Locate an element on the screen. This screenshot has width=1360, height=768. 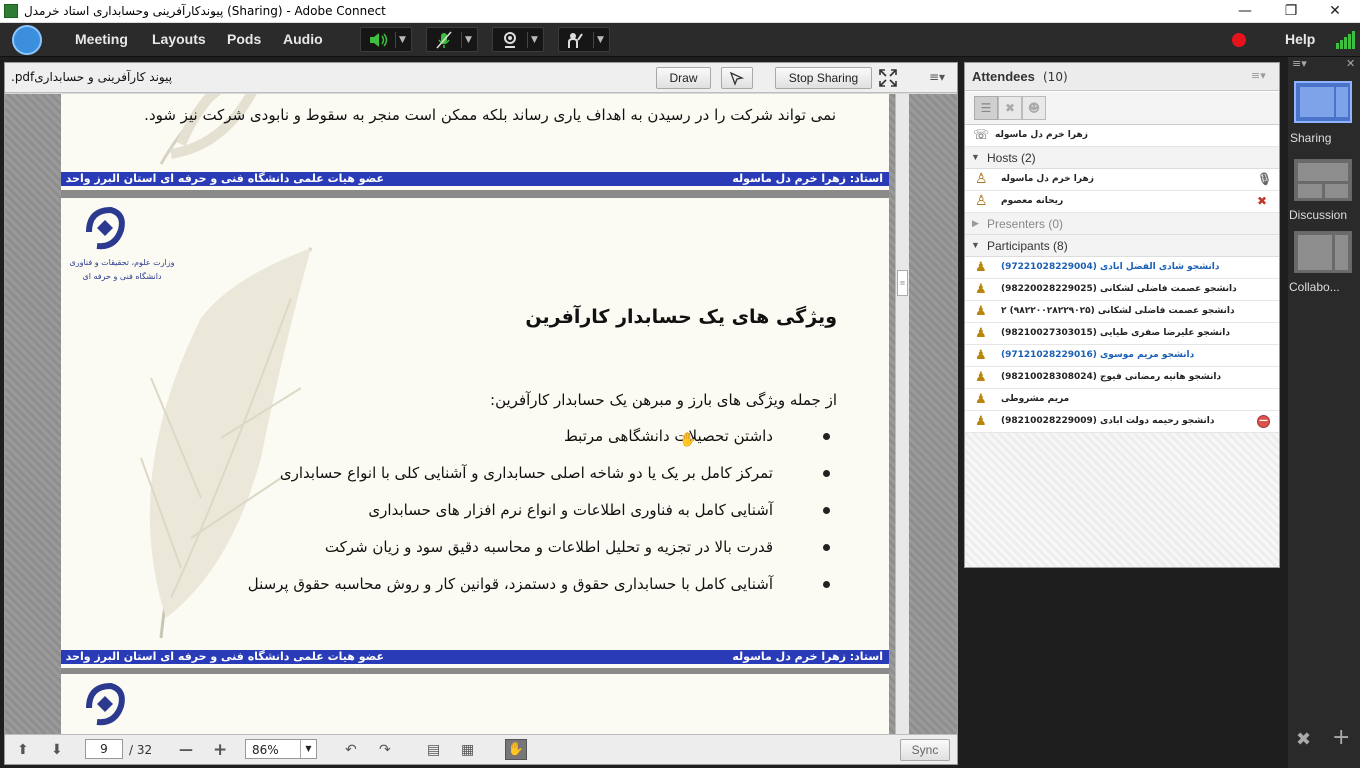
close-button: ✕ is located at coordinates (1335, 11).